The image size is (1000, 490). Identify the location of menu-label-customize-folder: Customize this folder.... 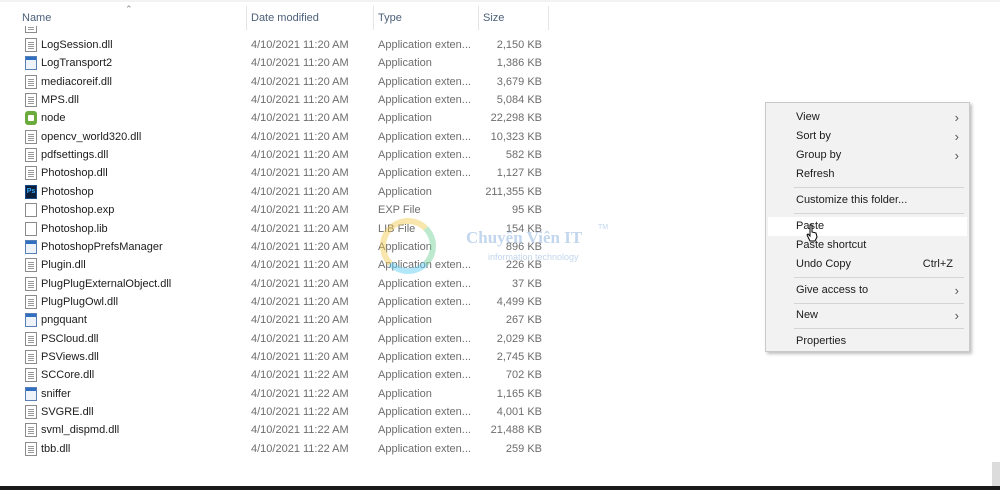
(852, 200).